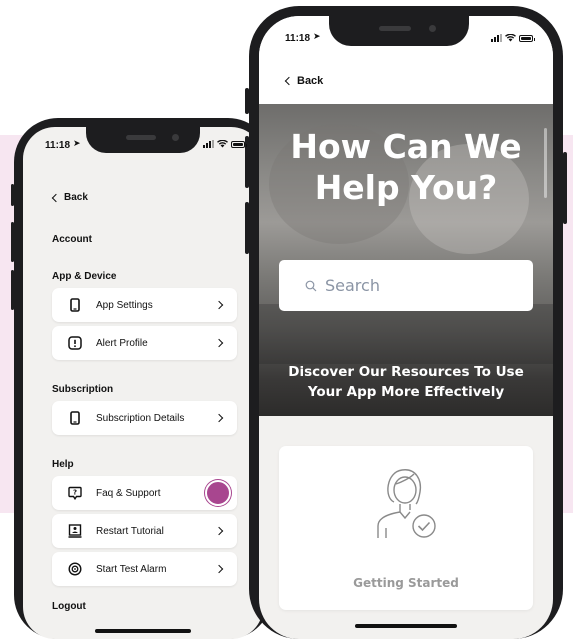  What do you see at coordinates (12, 242) in the screenshot?
I see `volume-up-button` at bounding box center [12, 242].